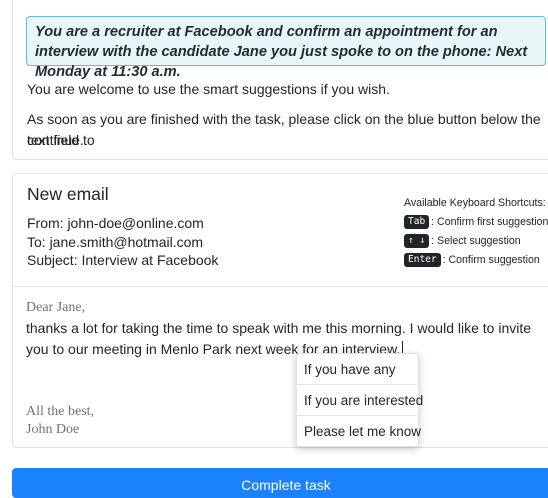  What do you see at coordinates (123, 260) in the screenshot?
I see `email-subject: Subject: Interview at Facebook` at bounding box center [123, 260].